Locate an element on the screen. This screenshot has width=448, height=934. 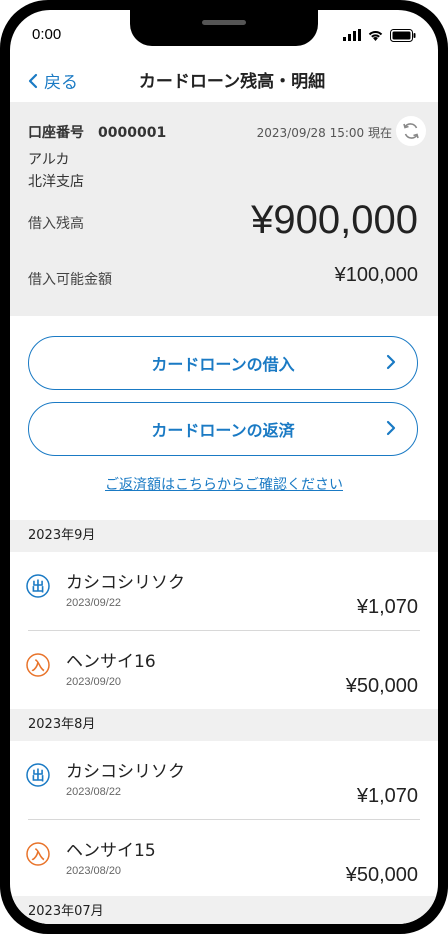
status-time: 0:00 is located at coordinates (47, 34).